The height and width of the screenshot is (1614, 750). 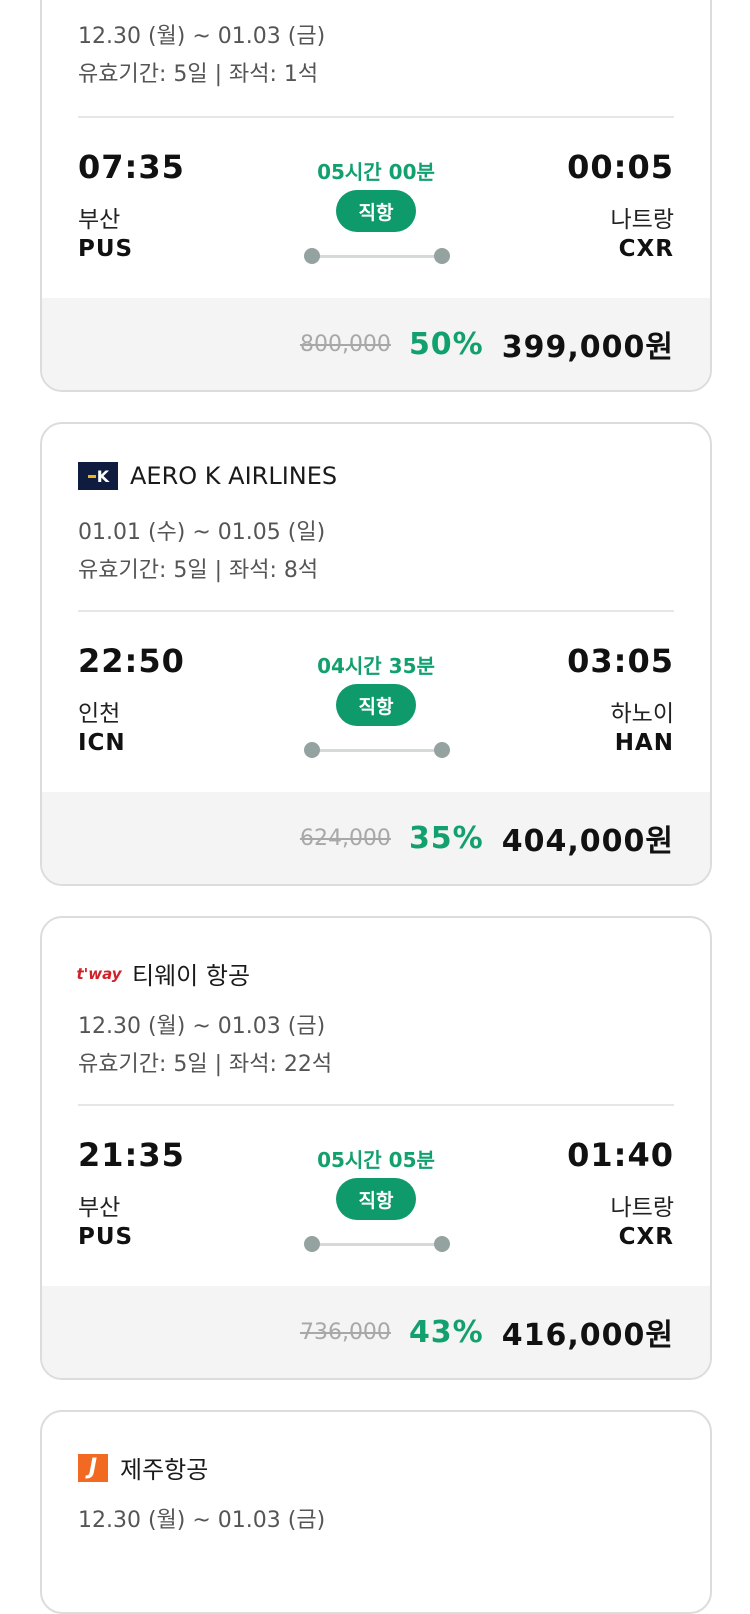 I want to click on arrival-code: HAN, so click(x=644, y=743).